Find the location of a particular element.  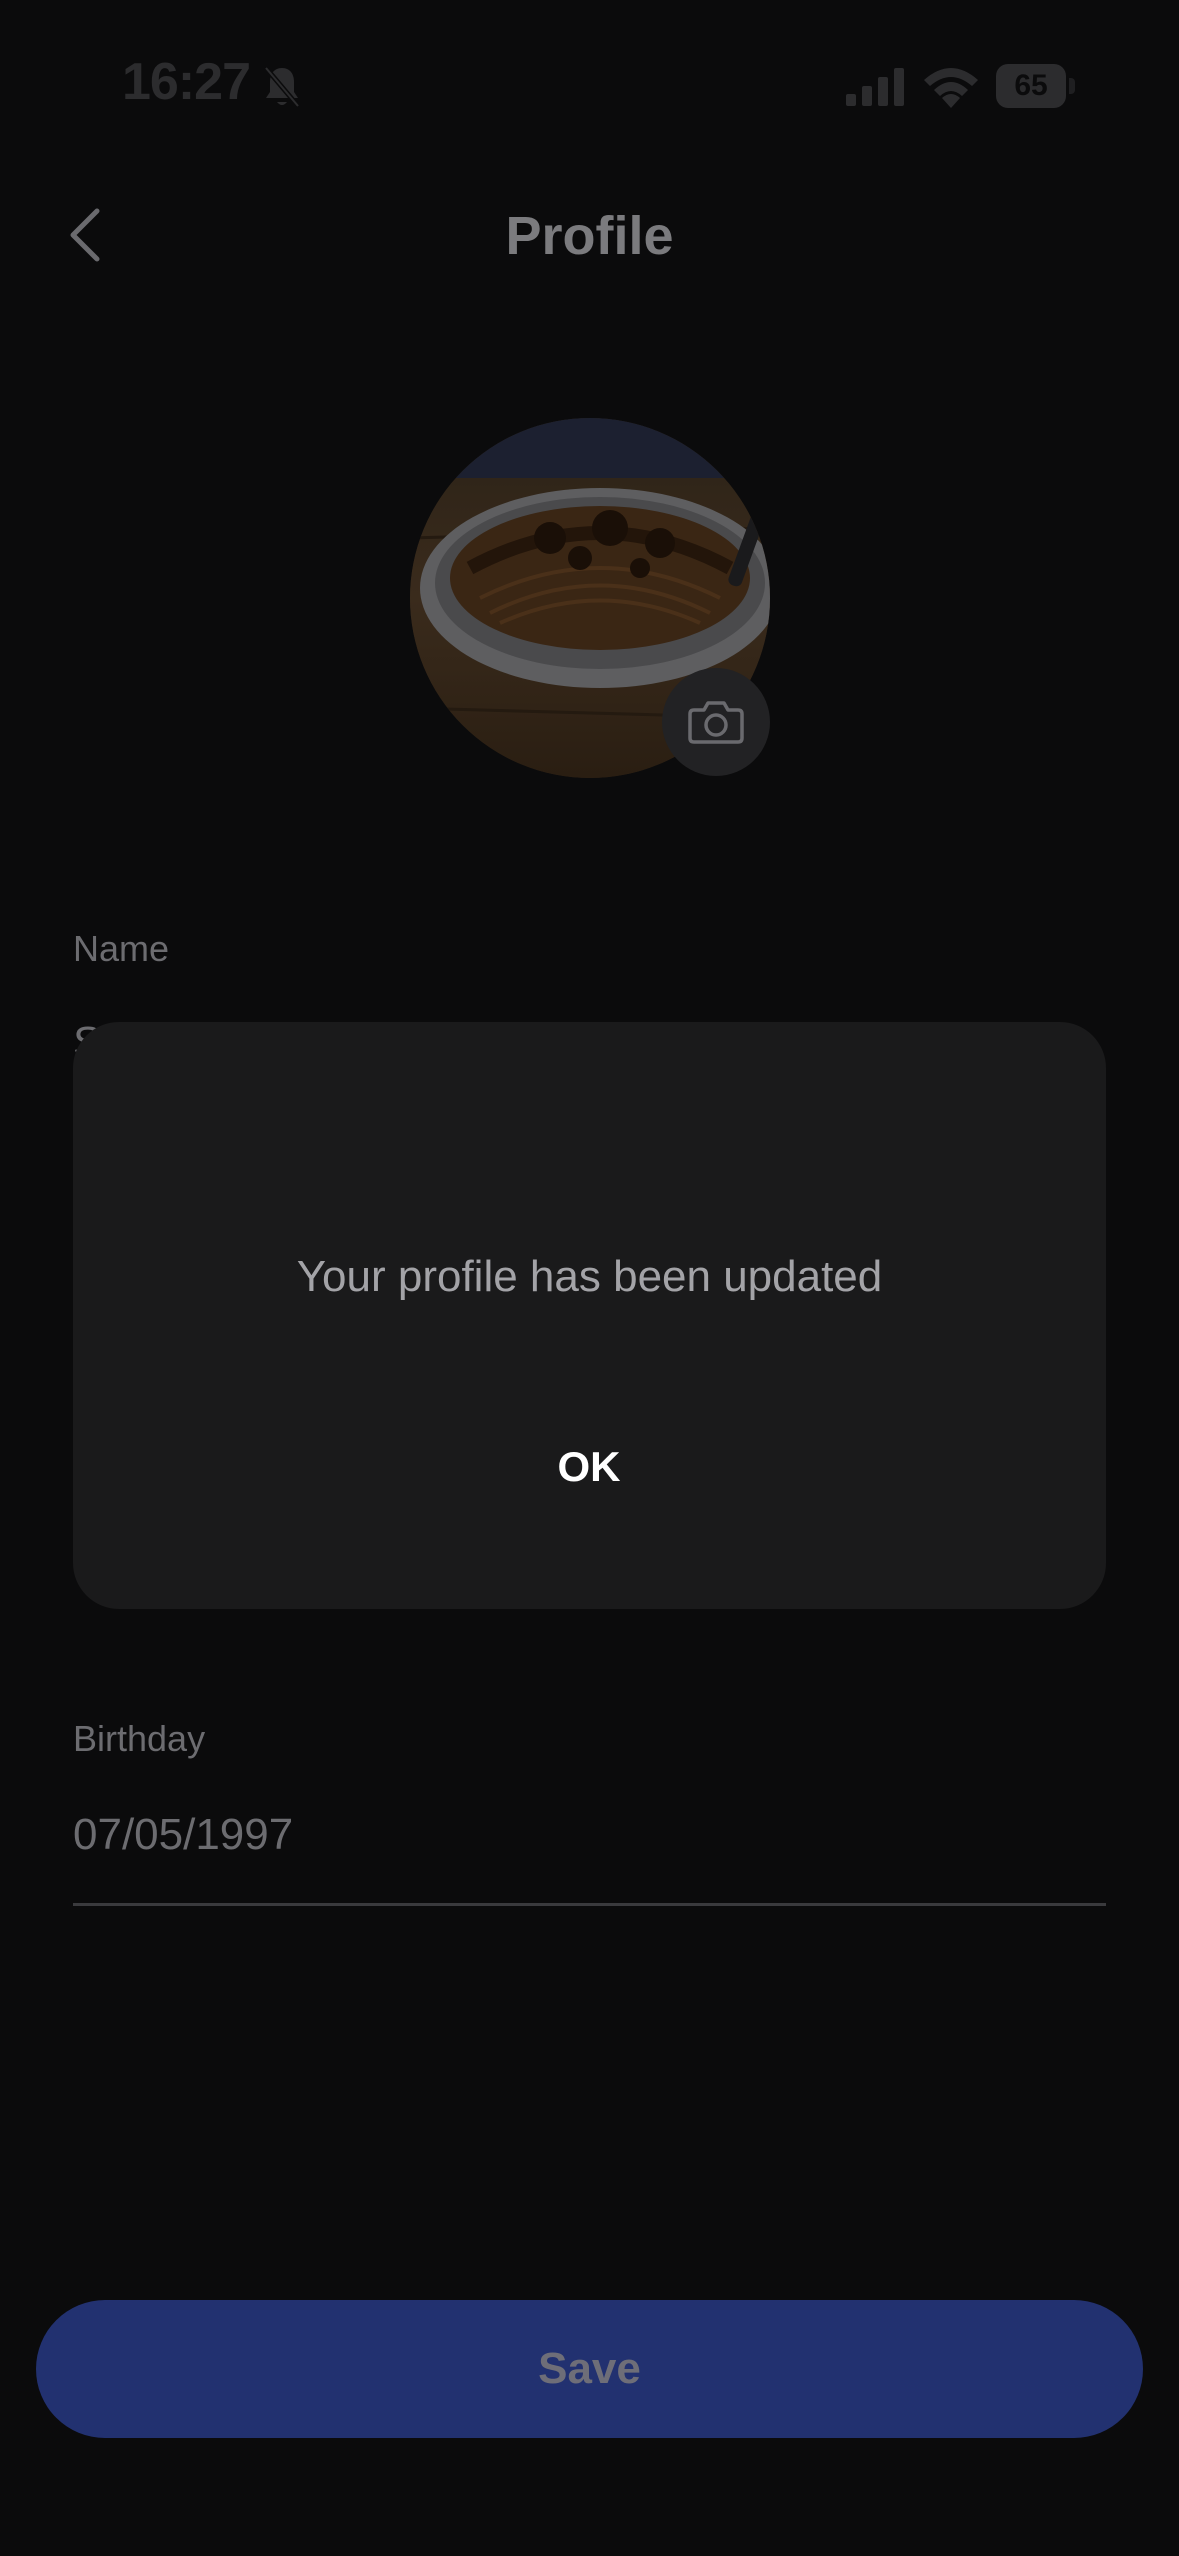

change-photo-button is located at coordinates (716, 722).